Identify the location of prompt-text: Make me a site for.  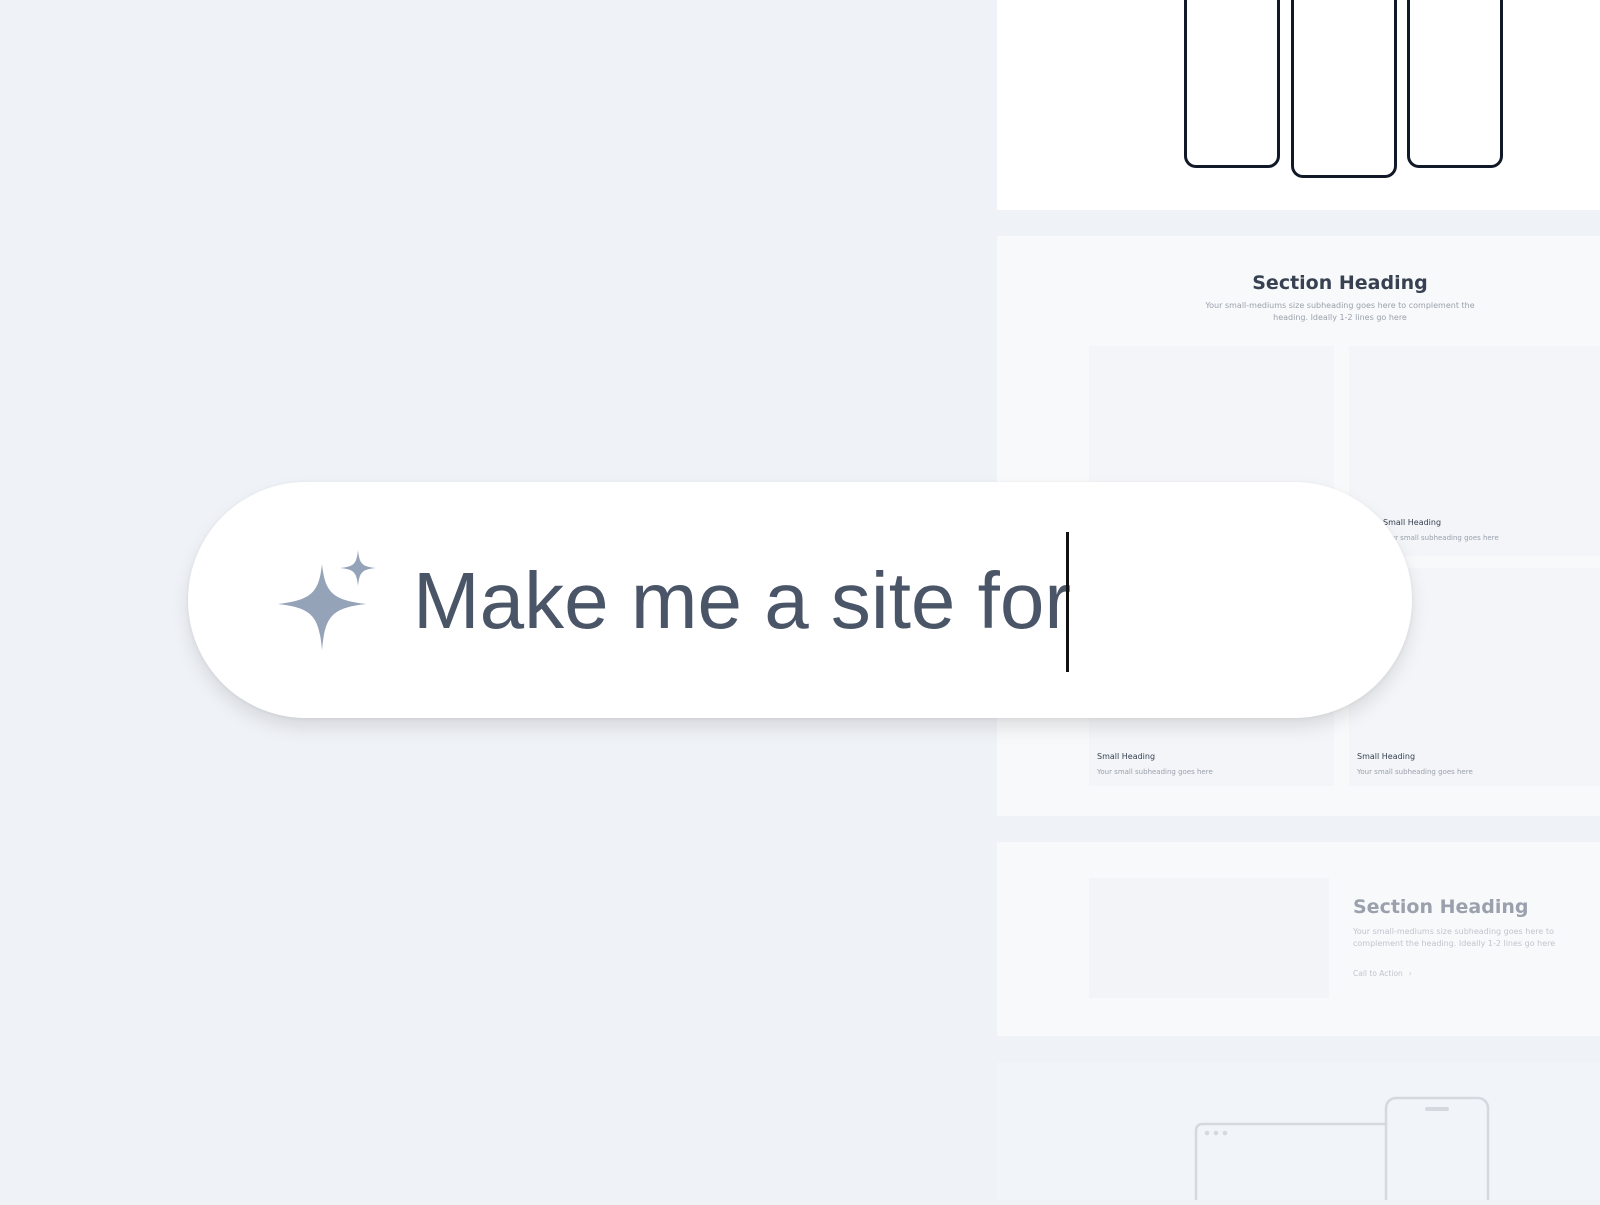
(742, 600).